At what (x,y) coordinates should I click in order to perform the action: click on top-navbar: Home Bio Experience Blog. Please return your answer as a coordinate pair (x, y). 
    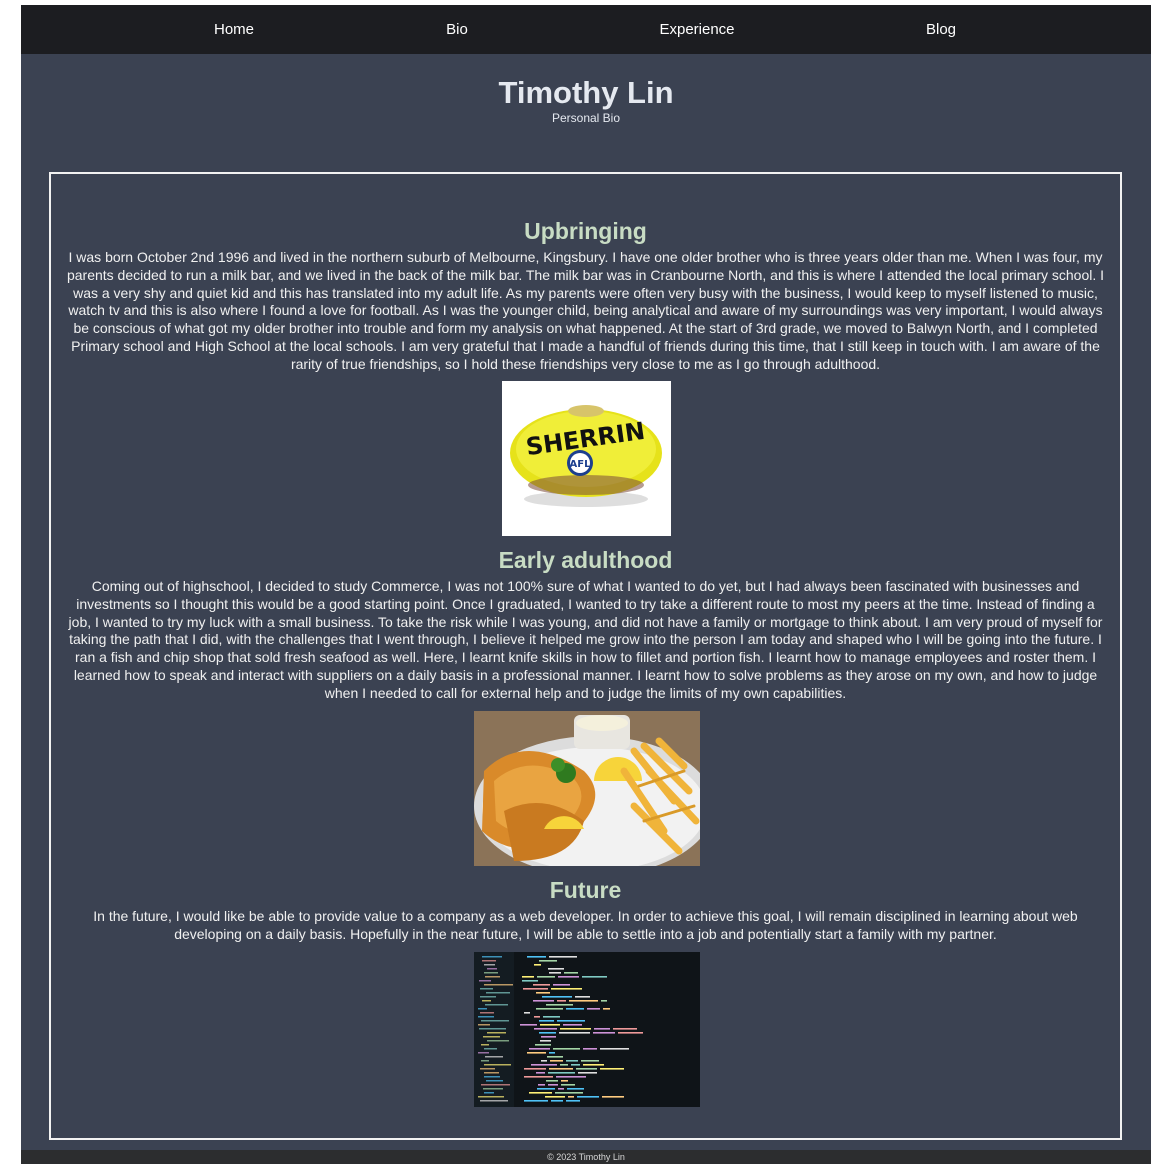
    Looking at the image, I should click on (586, 29).